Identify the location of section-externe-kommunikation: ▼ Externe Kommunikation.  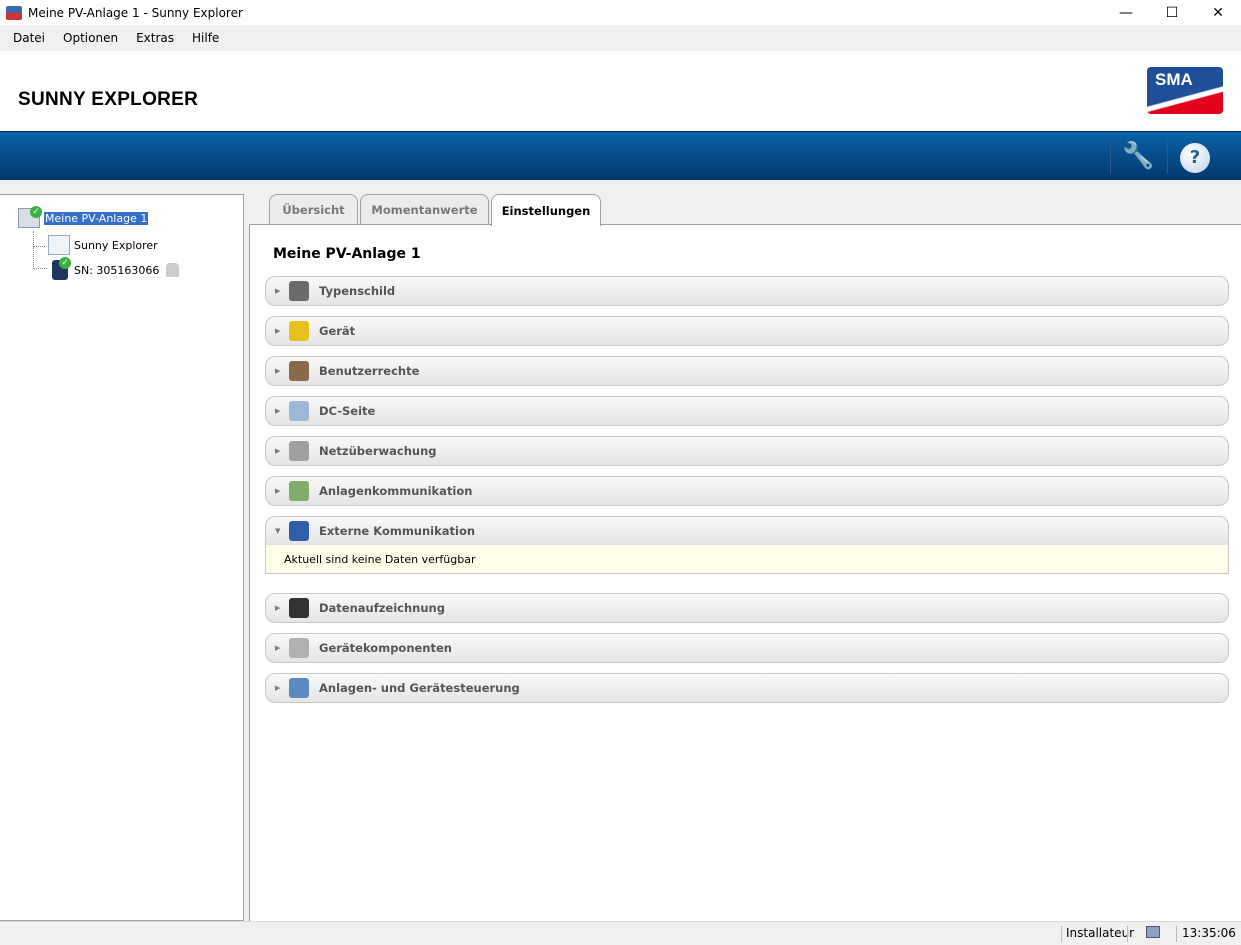
(747, 531).